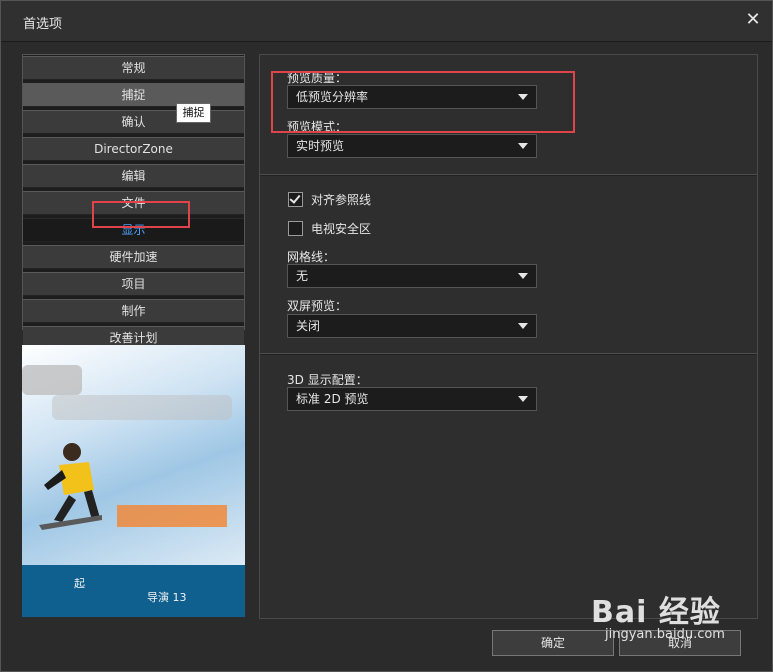 This screenshot has width=773, height=672. Describe the element at coordinates (302, 276) in the screenshot. I see `gridlines-value: 无` at that location.